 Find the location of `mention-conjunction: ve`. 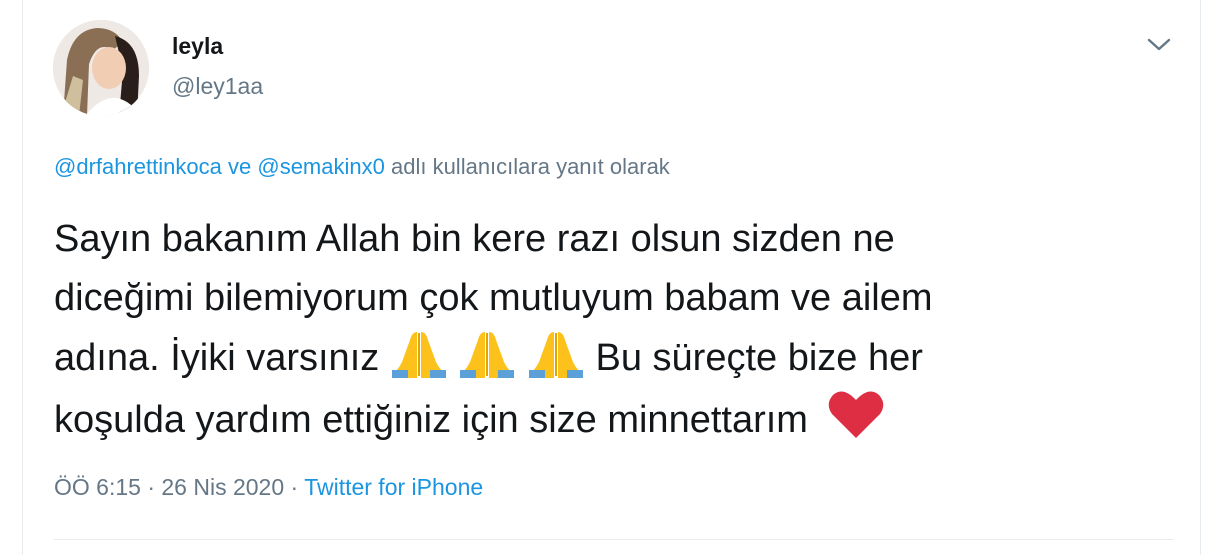

mention-conjunction: ve is located at coordinates (239, 166).